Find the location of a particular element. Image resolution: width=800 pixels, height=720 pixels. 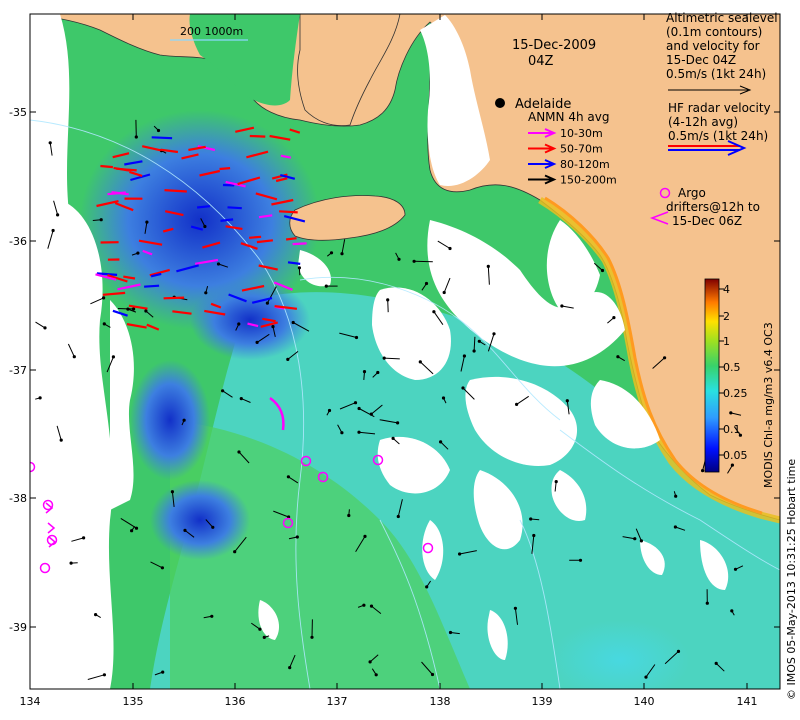

x-tick-label: 139 is located at coordinates (542, 701).